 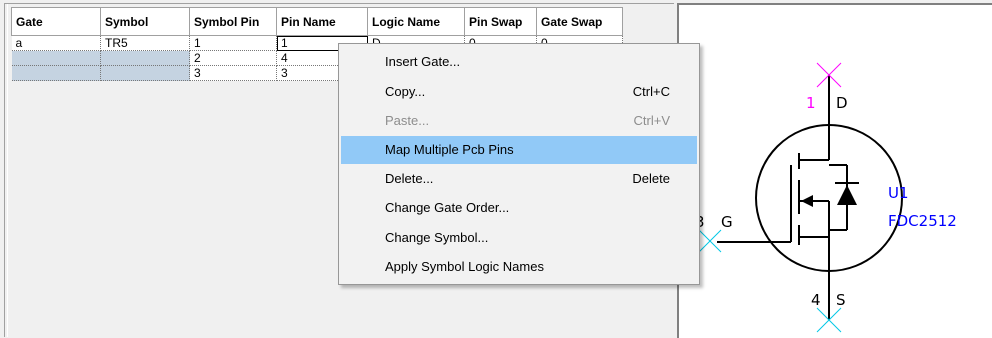 What do you see at coordinates (56, 43) in the screenshot?
I see `cell-gate: a` at bounding box center [56, 43].